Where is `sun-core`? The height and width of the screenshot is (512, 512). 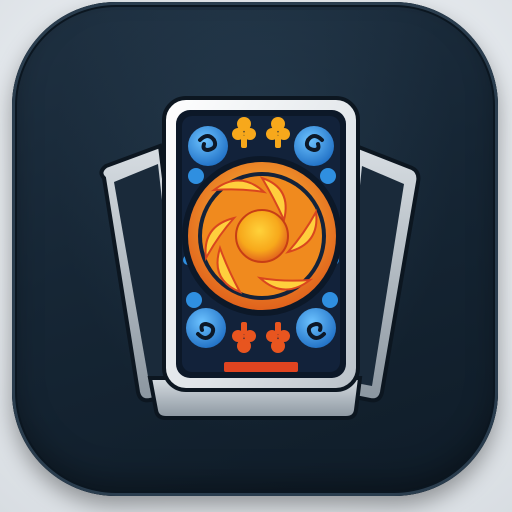 sun-core is located at coordinates (262, 236).